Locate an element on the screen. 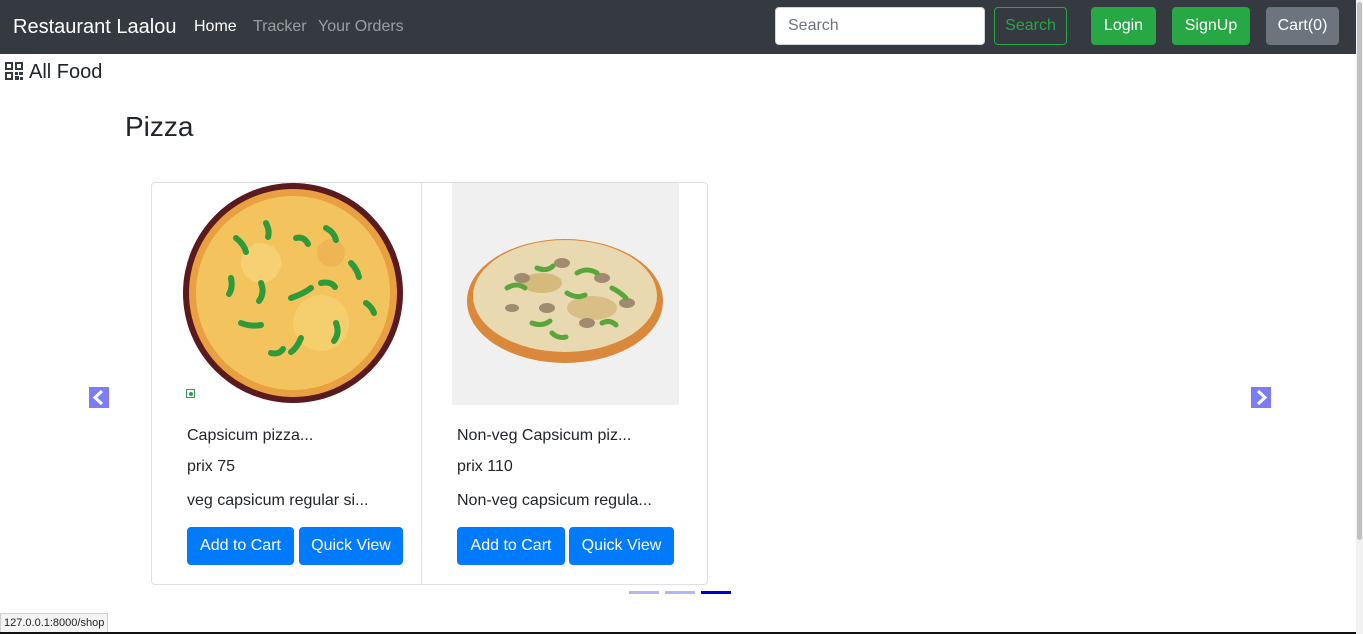 This screenshot has width=1363, height=634. nav-link-home: Home is located at coordinates (215, 27).